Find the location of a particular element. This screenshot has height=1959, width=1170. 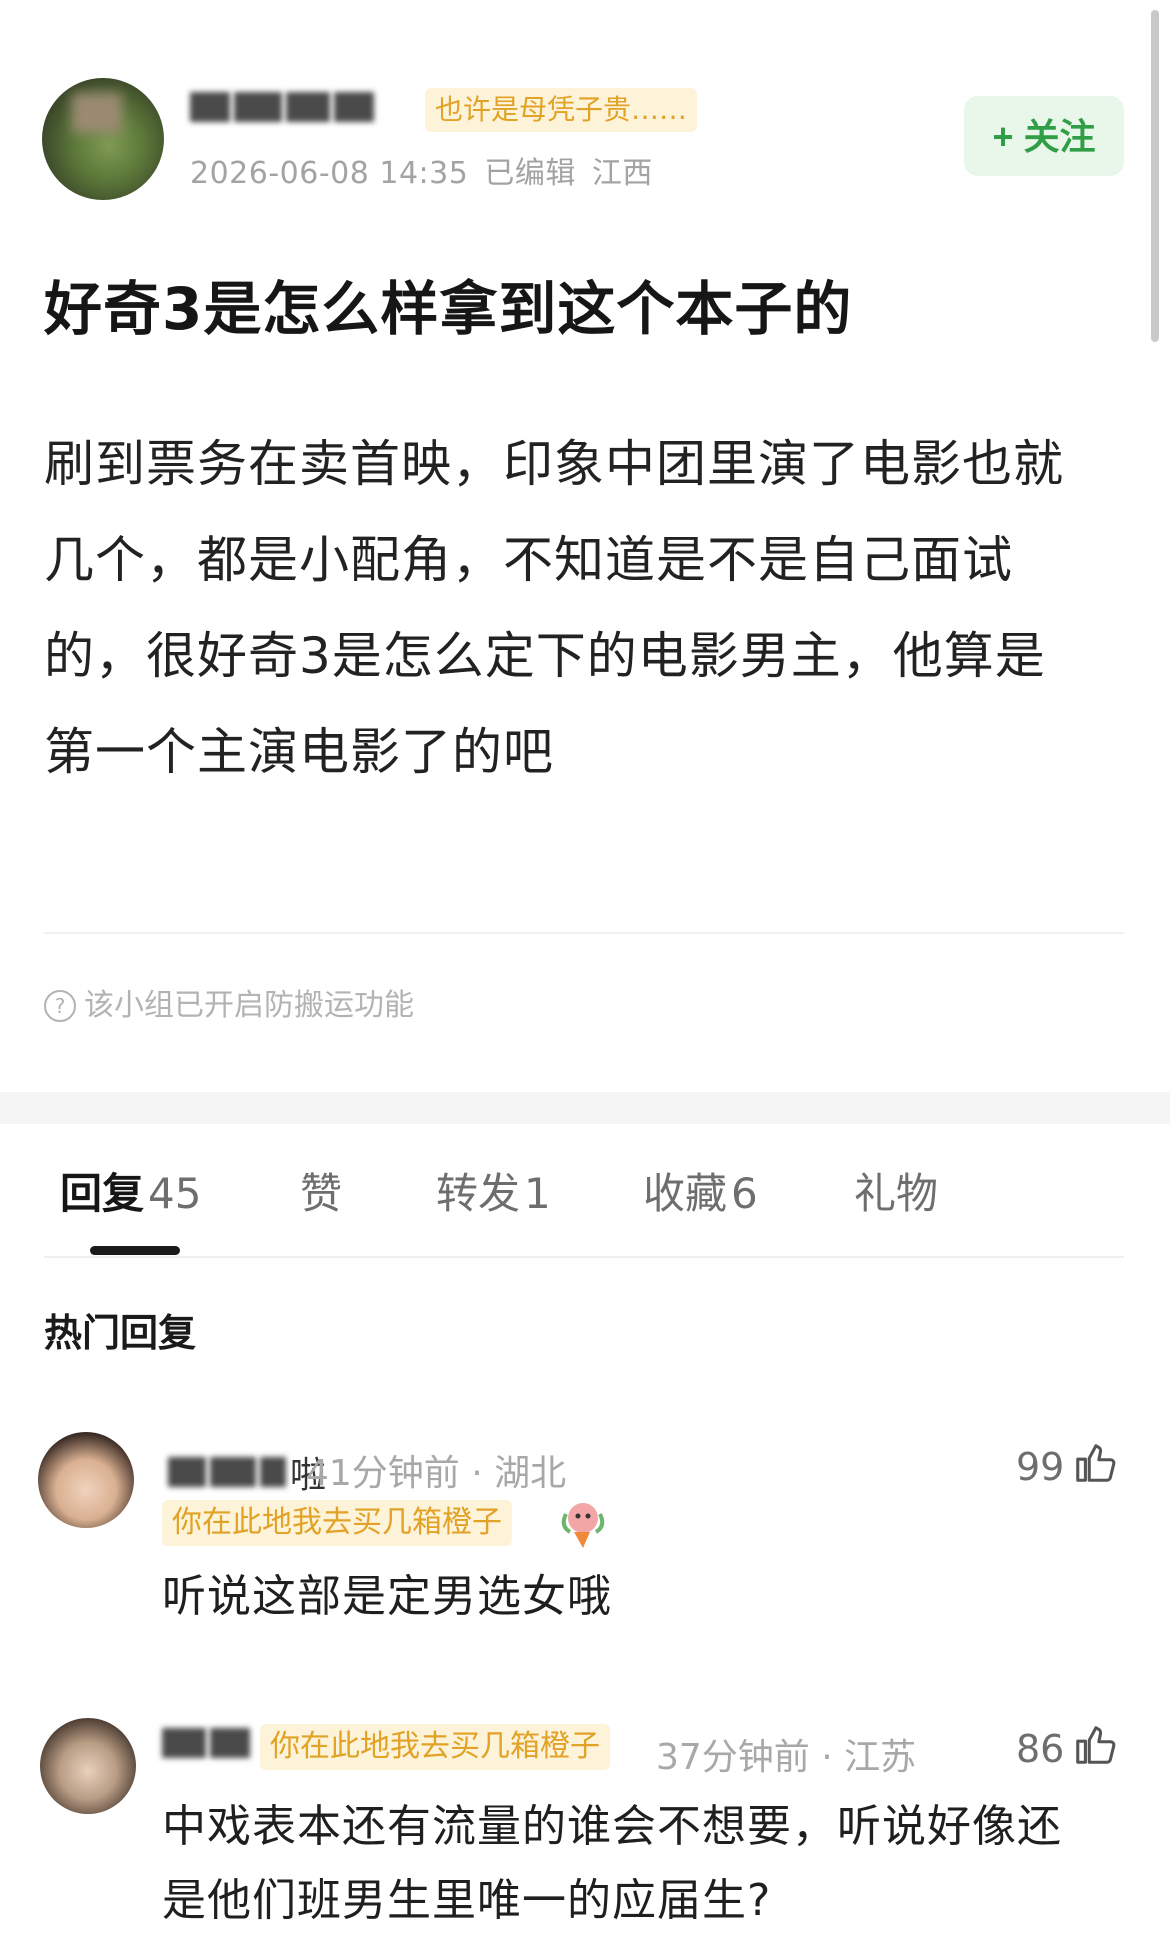

comment-like-button: 99 is located at coordinates (1067, 1464).